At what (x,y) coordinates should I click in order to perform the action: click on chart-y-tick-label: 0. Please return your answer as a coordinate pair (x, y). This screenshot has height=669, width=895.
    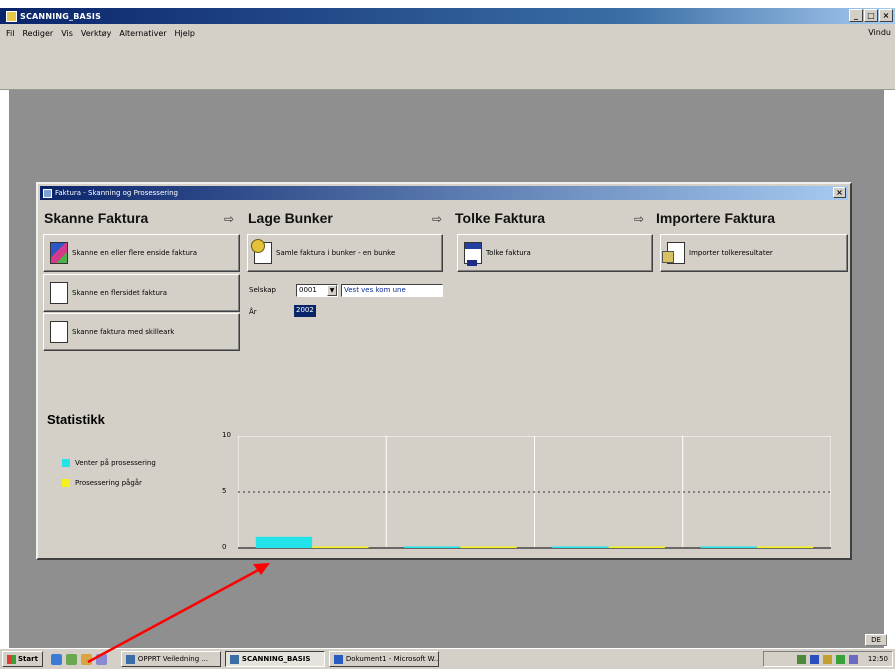
    Looking at the image, I should click on (224, 547).